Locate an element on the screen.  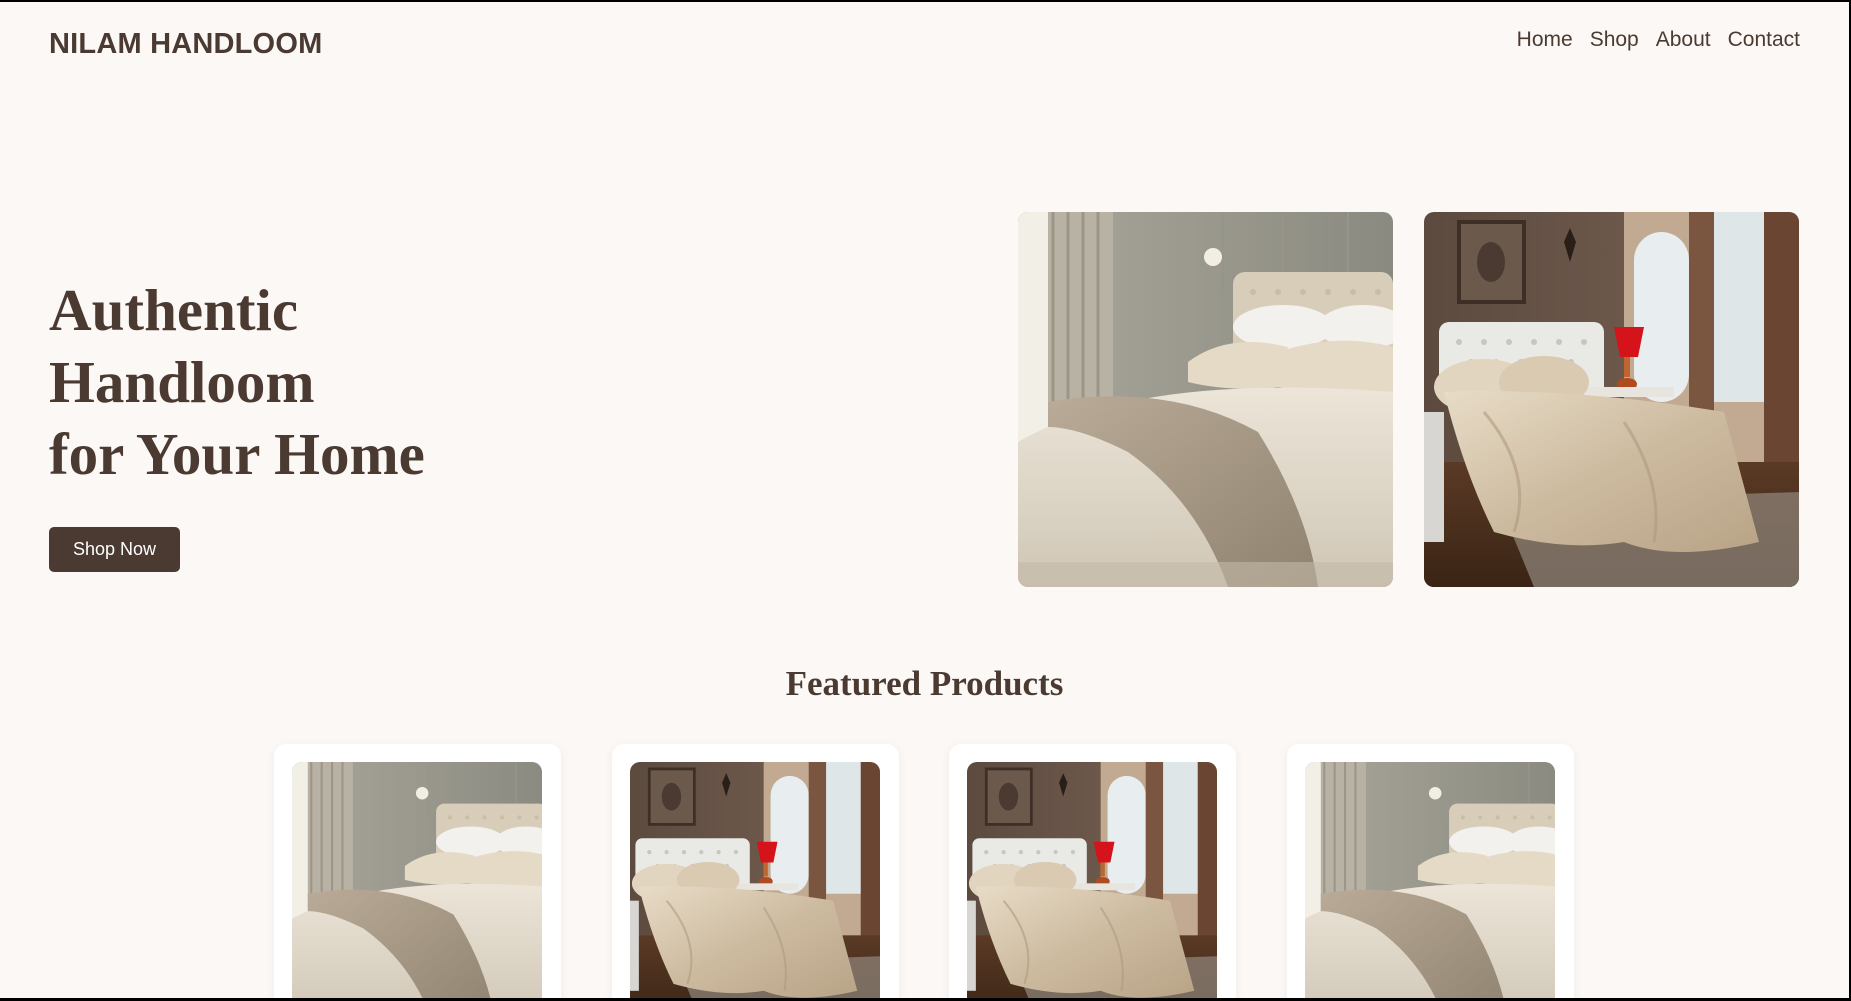
nav-shop-link: Shop is located at coordinates (1614, 40).